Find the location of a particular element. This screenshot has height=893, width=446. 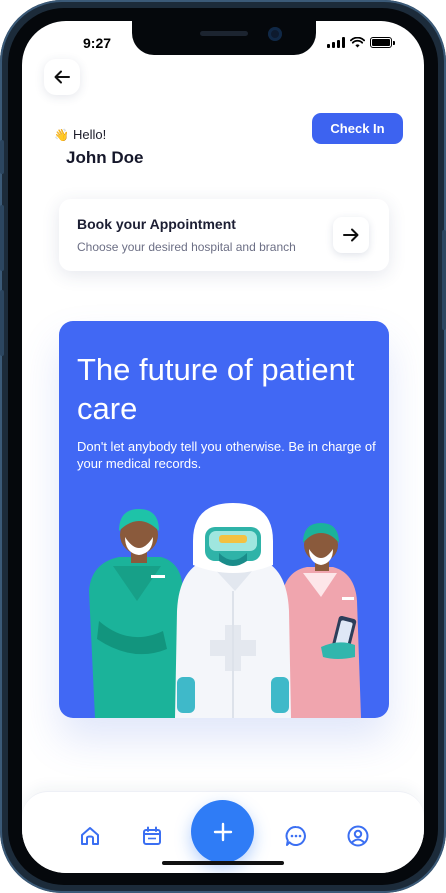

status-icons is located at coordinates (361, 42).